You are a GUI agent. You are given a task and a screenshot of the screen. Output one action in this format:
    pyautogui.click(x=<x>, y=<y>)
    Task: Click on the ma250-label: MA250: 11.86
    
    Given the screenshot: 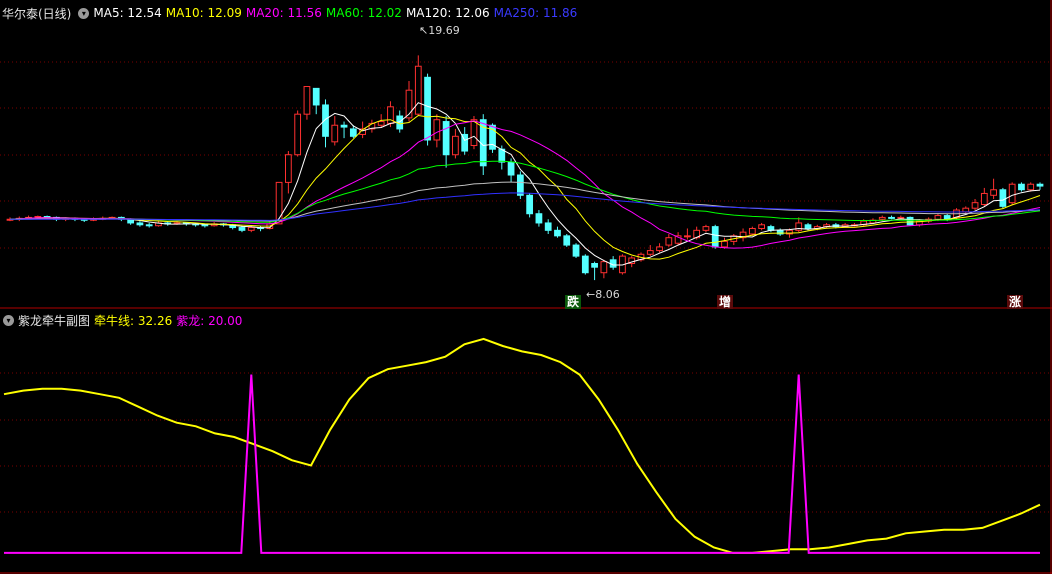 What is the action you would take?
    pyautogui.click(x=535, y=13)
    